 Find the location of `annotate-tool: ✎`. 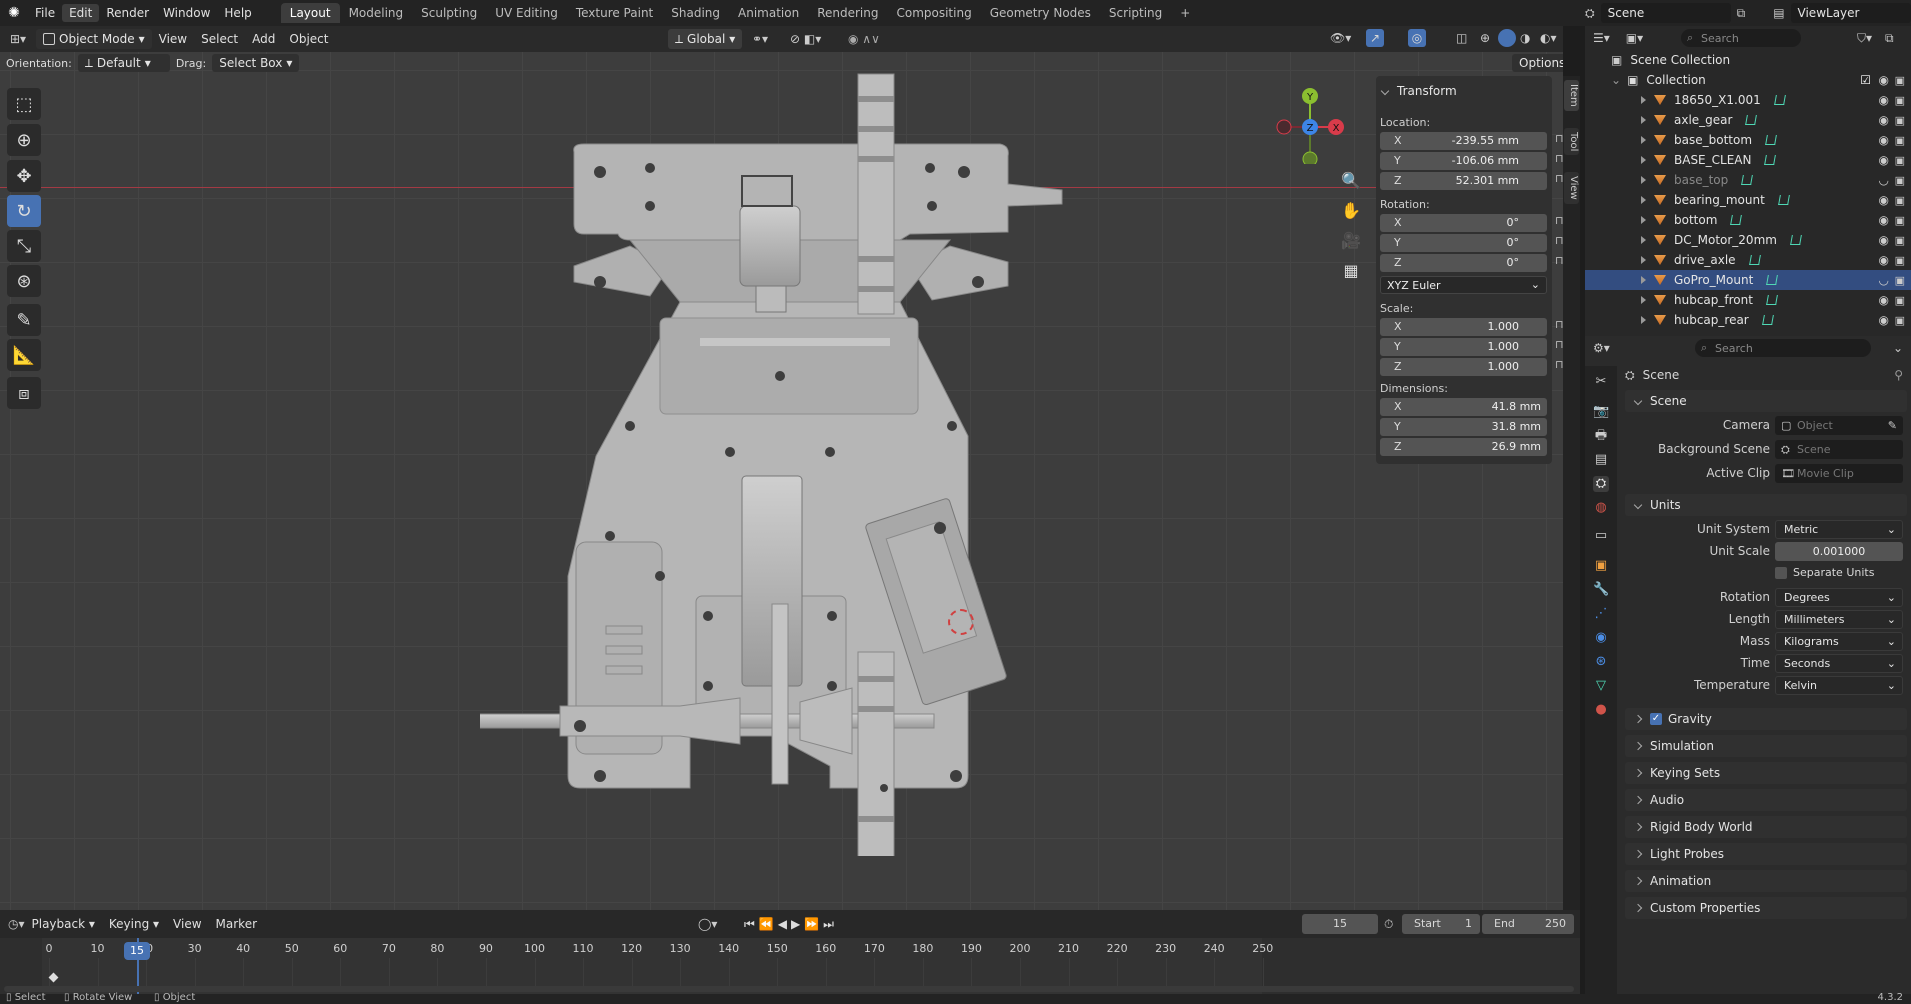

annotate-tool: ✎ is located at coordinates (24, 320).